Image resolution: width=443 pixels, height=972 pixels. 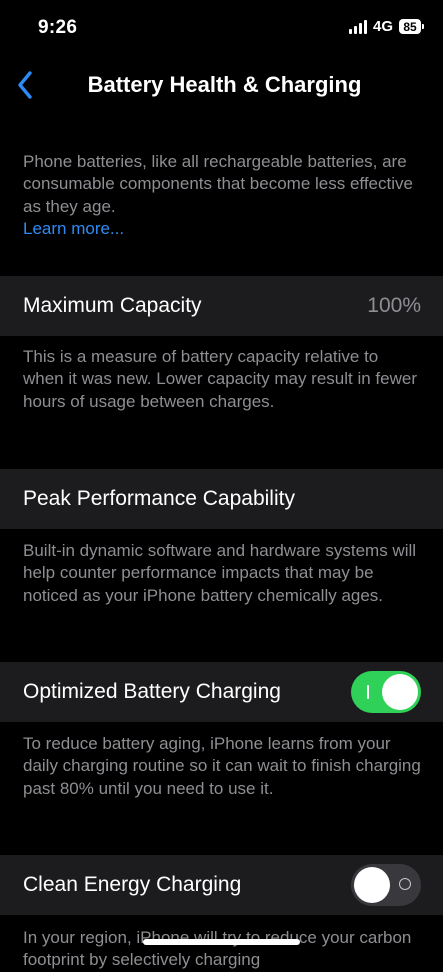 I want to click on network-type: 4G, so click(x=382, y=26).